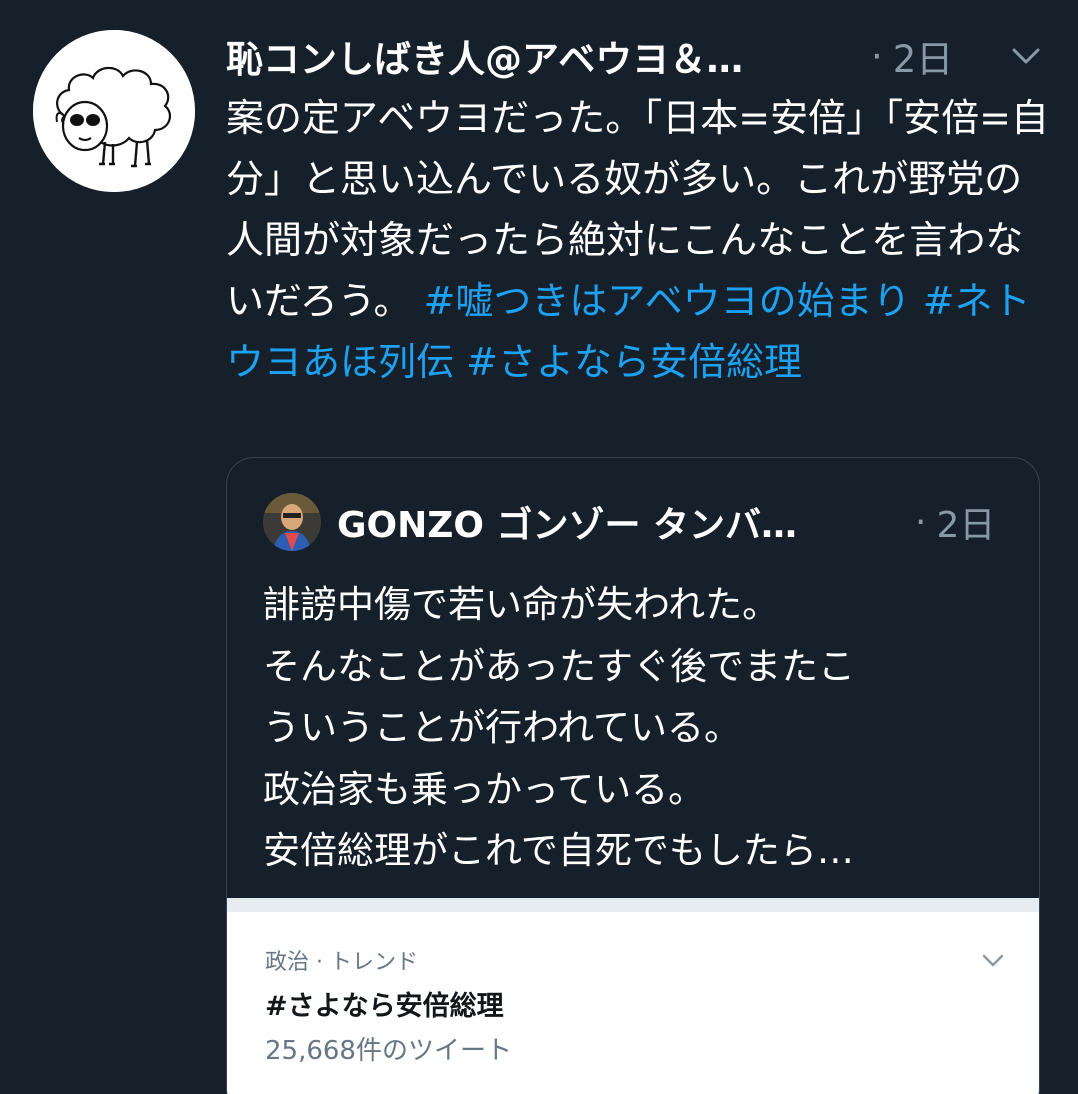 Image resolution: width=1078 pixels, height=1094 pixels. I want to click on author-avatar, so click(114, 111).